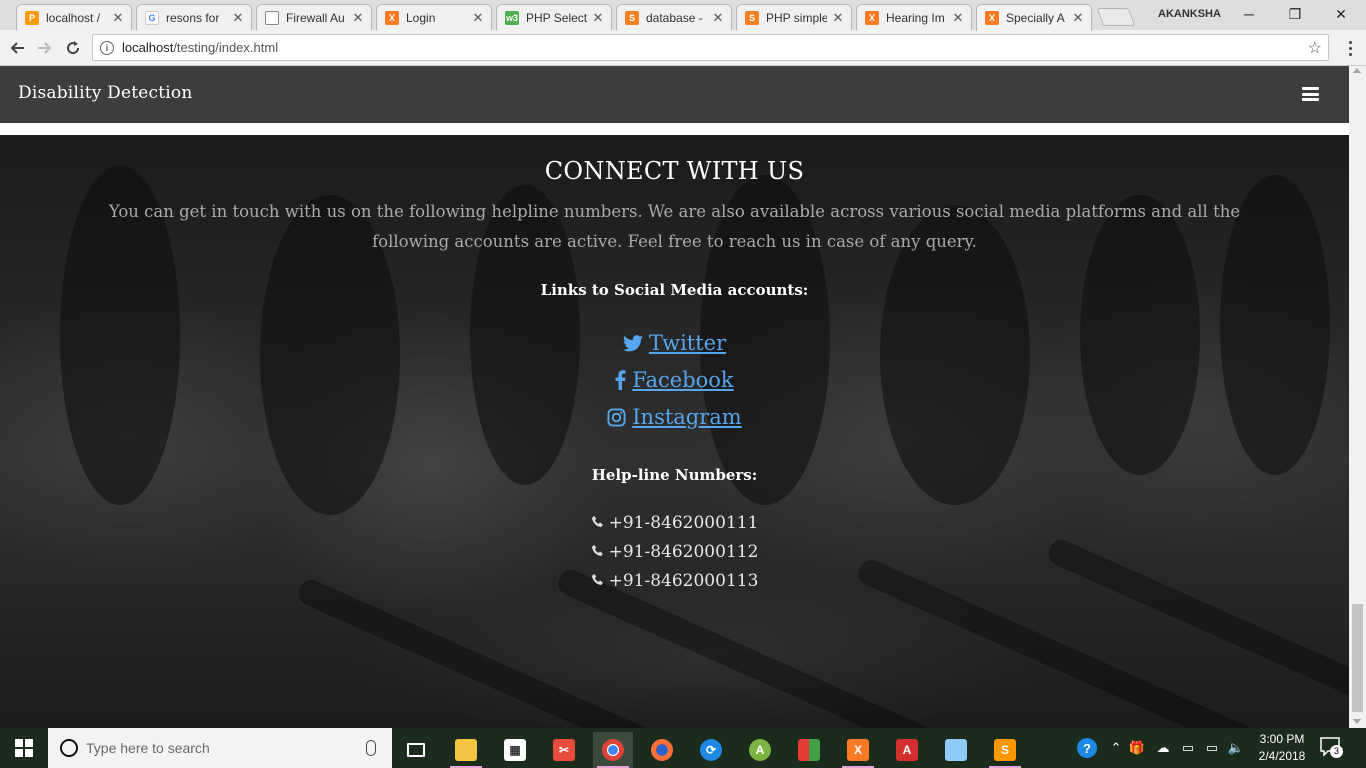 This screenshot has height=768, width=1366. What do you see at coordinates (1315, 48) in the screenshot?
I see `bookmark-star-icon: ☆` at bounding box center [1315, 48].